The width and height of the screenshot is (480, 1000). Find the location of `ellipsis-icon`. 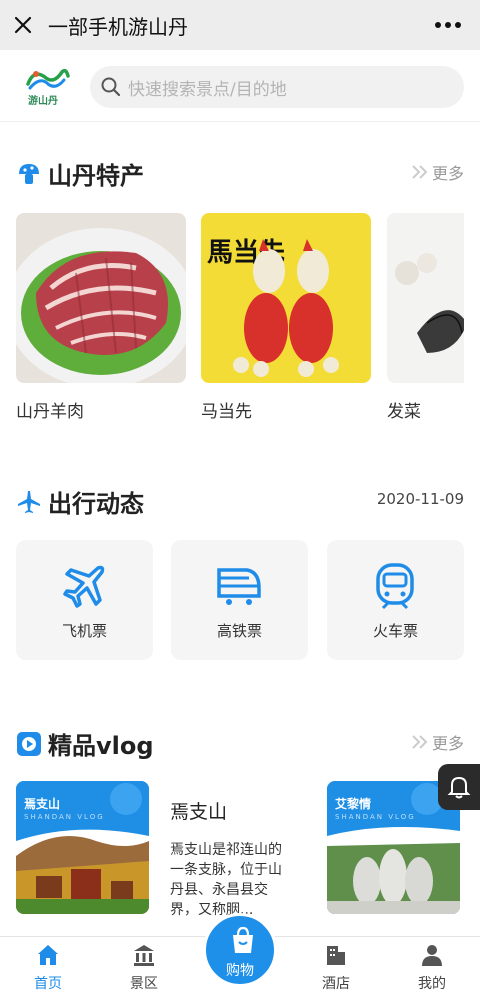

ellipsis-icon is located at coordinates (448, 25).